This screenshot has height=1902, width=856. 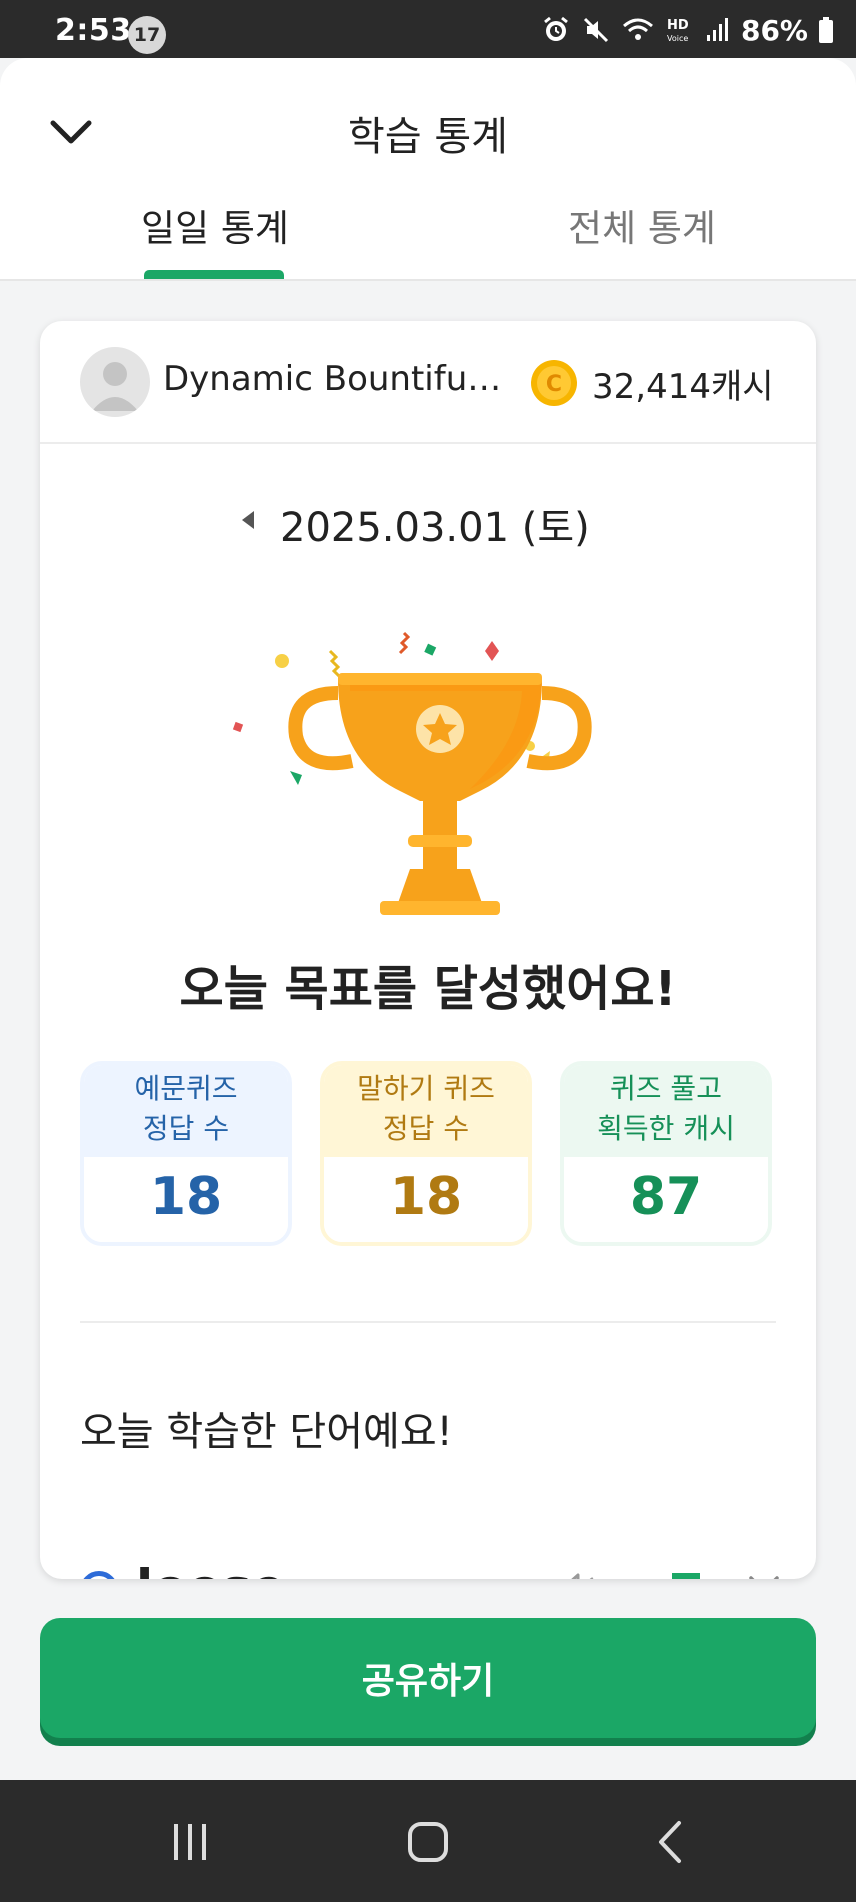 I want to click on previous-date-arrow-icon, so click(x=248, y=520).